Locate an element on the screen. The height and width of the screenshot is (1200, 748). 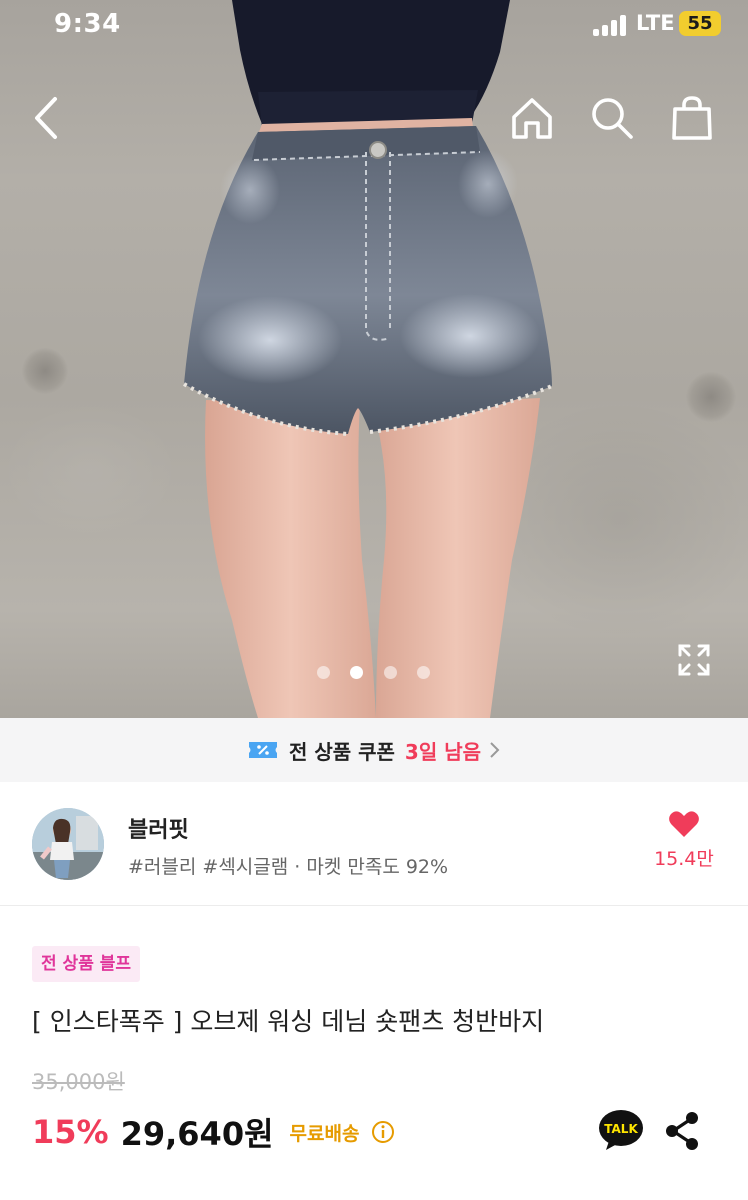
network-type: LTE is located at coordinates (655, 23).